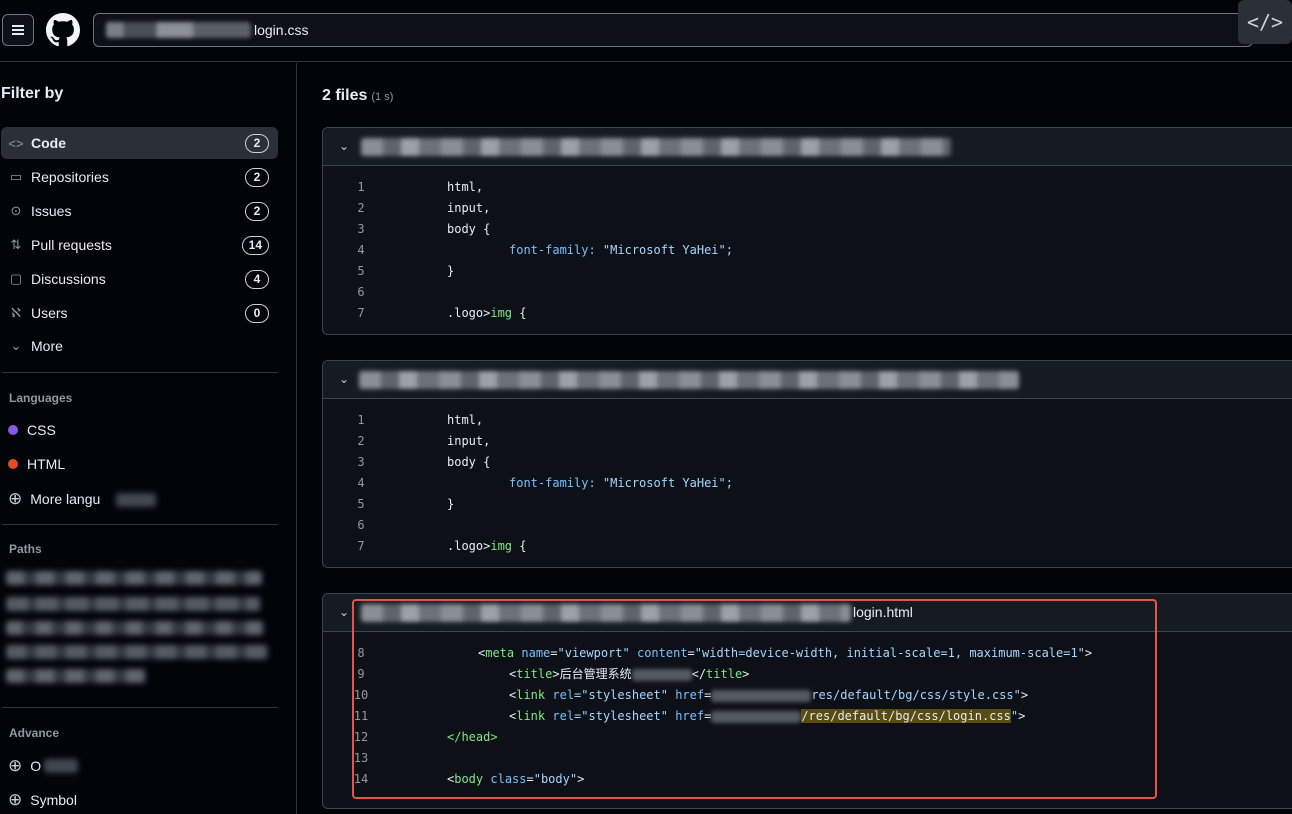 This screenshot has width=1292, height=814. I want to click on line-number: 6, so click(361, 525).